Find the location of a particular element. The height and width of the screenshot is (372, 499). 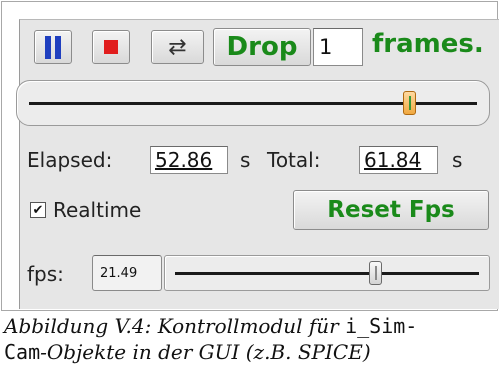

fps-slider is located at coordinates (327, 273).